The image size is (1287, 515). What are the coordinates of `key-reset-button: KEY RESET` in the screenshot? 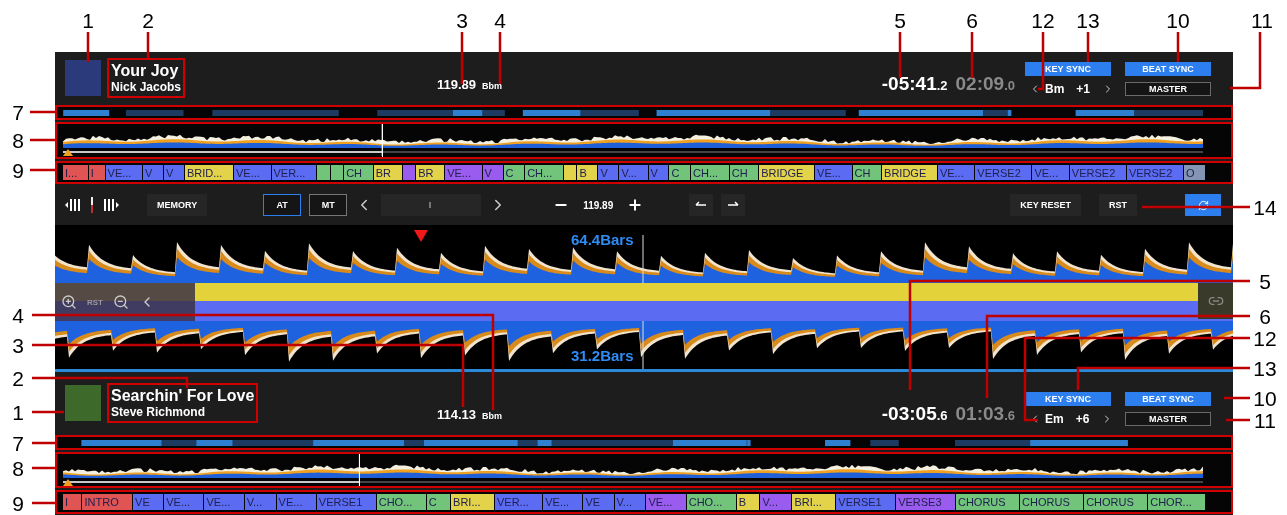 It's located at (1045, 205).